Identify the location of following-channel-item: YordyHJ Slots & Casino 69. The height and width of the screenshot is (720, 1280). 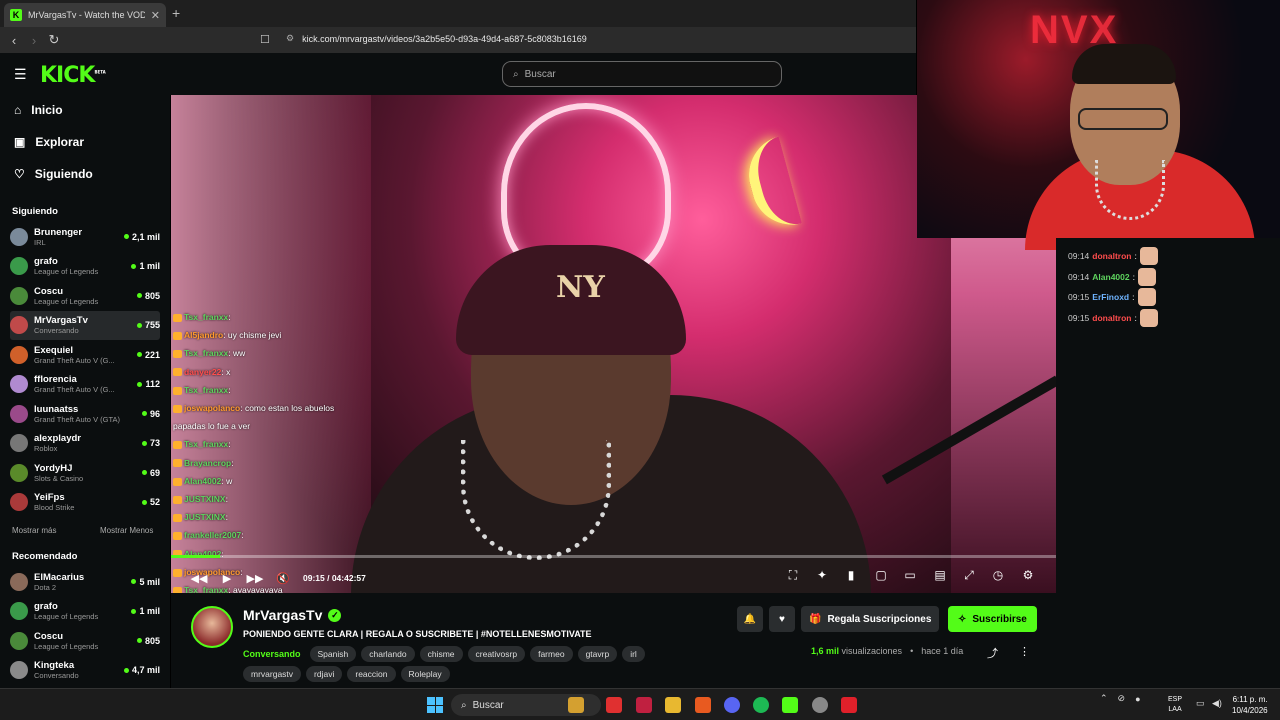
(85, 472).